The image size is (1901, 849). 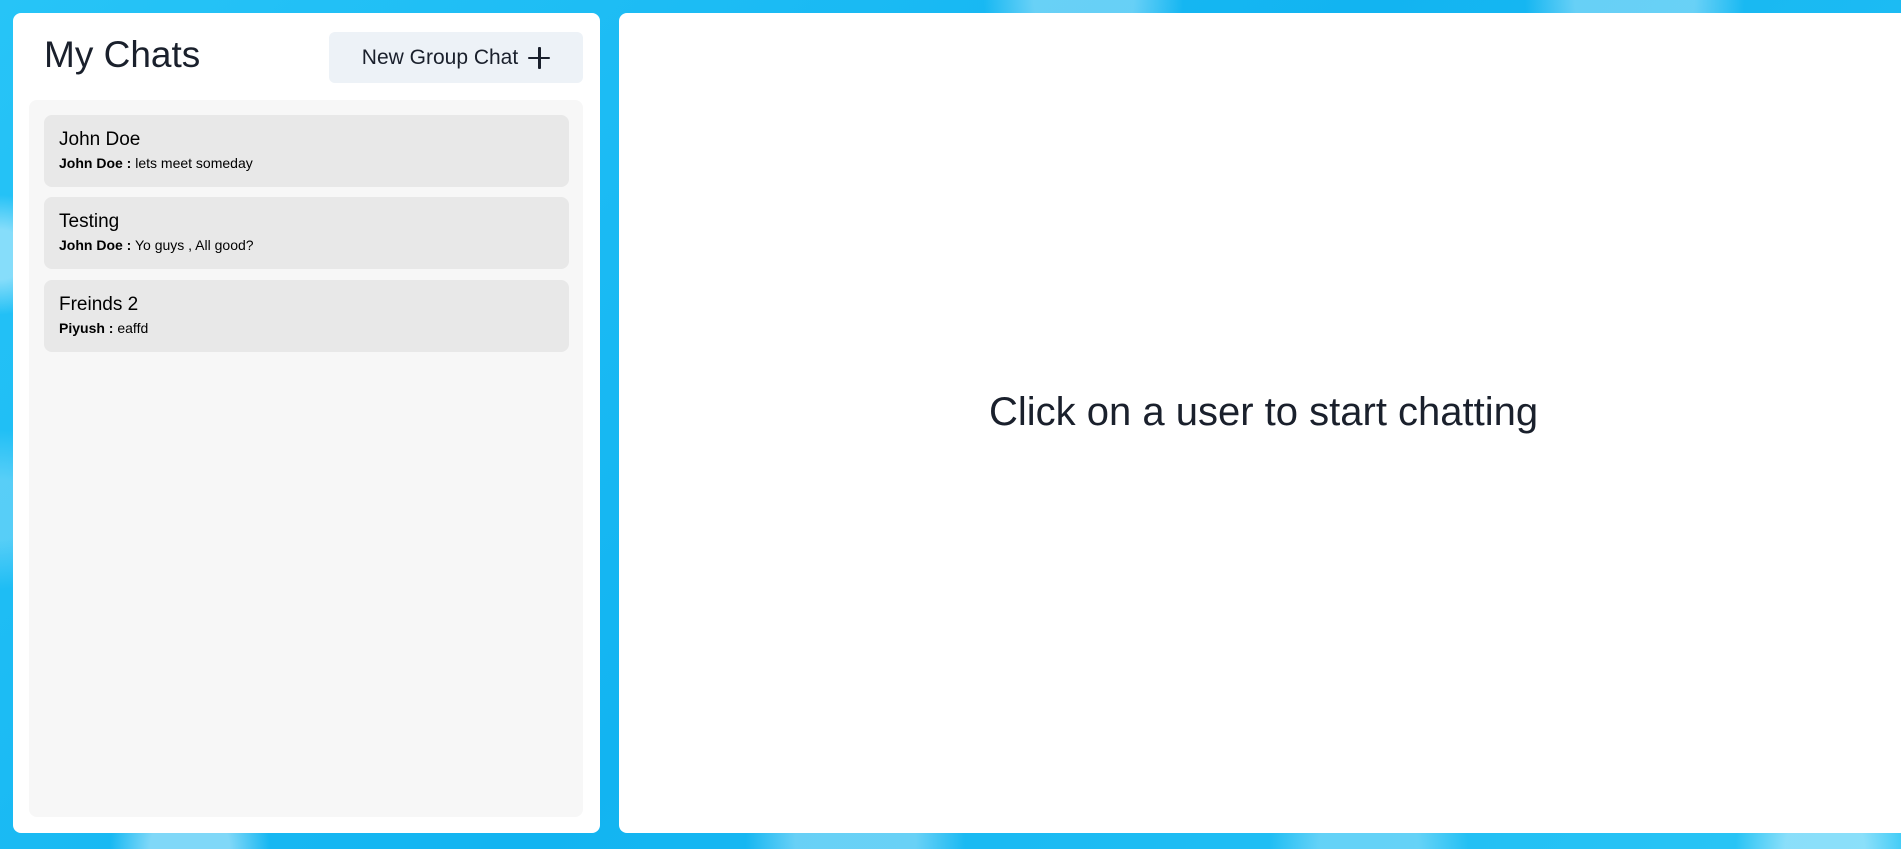 I want to click on panel-title: My Chats, so click(x=122, y=54).